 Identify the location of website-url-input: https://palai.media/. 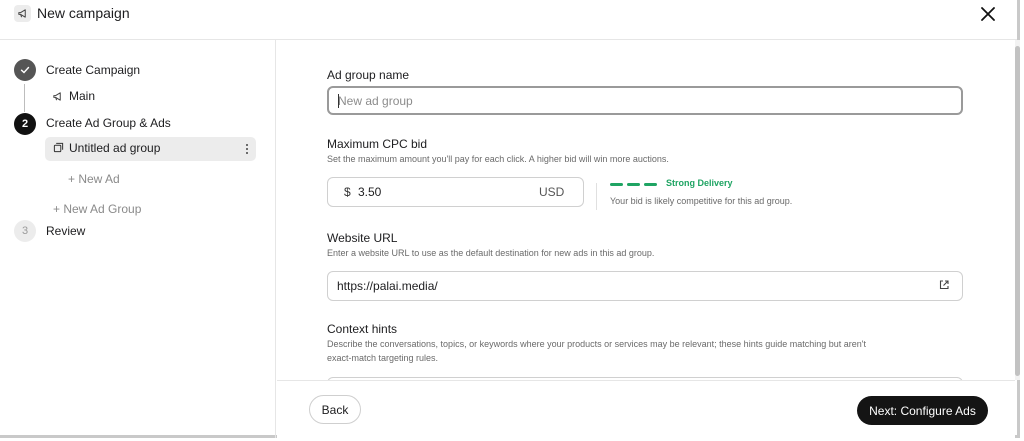
(645, 286).